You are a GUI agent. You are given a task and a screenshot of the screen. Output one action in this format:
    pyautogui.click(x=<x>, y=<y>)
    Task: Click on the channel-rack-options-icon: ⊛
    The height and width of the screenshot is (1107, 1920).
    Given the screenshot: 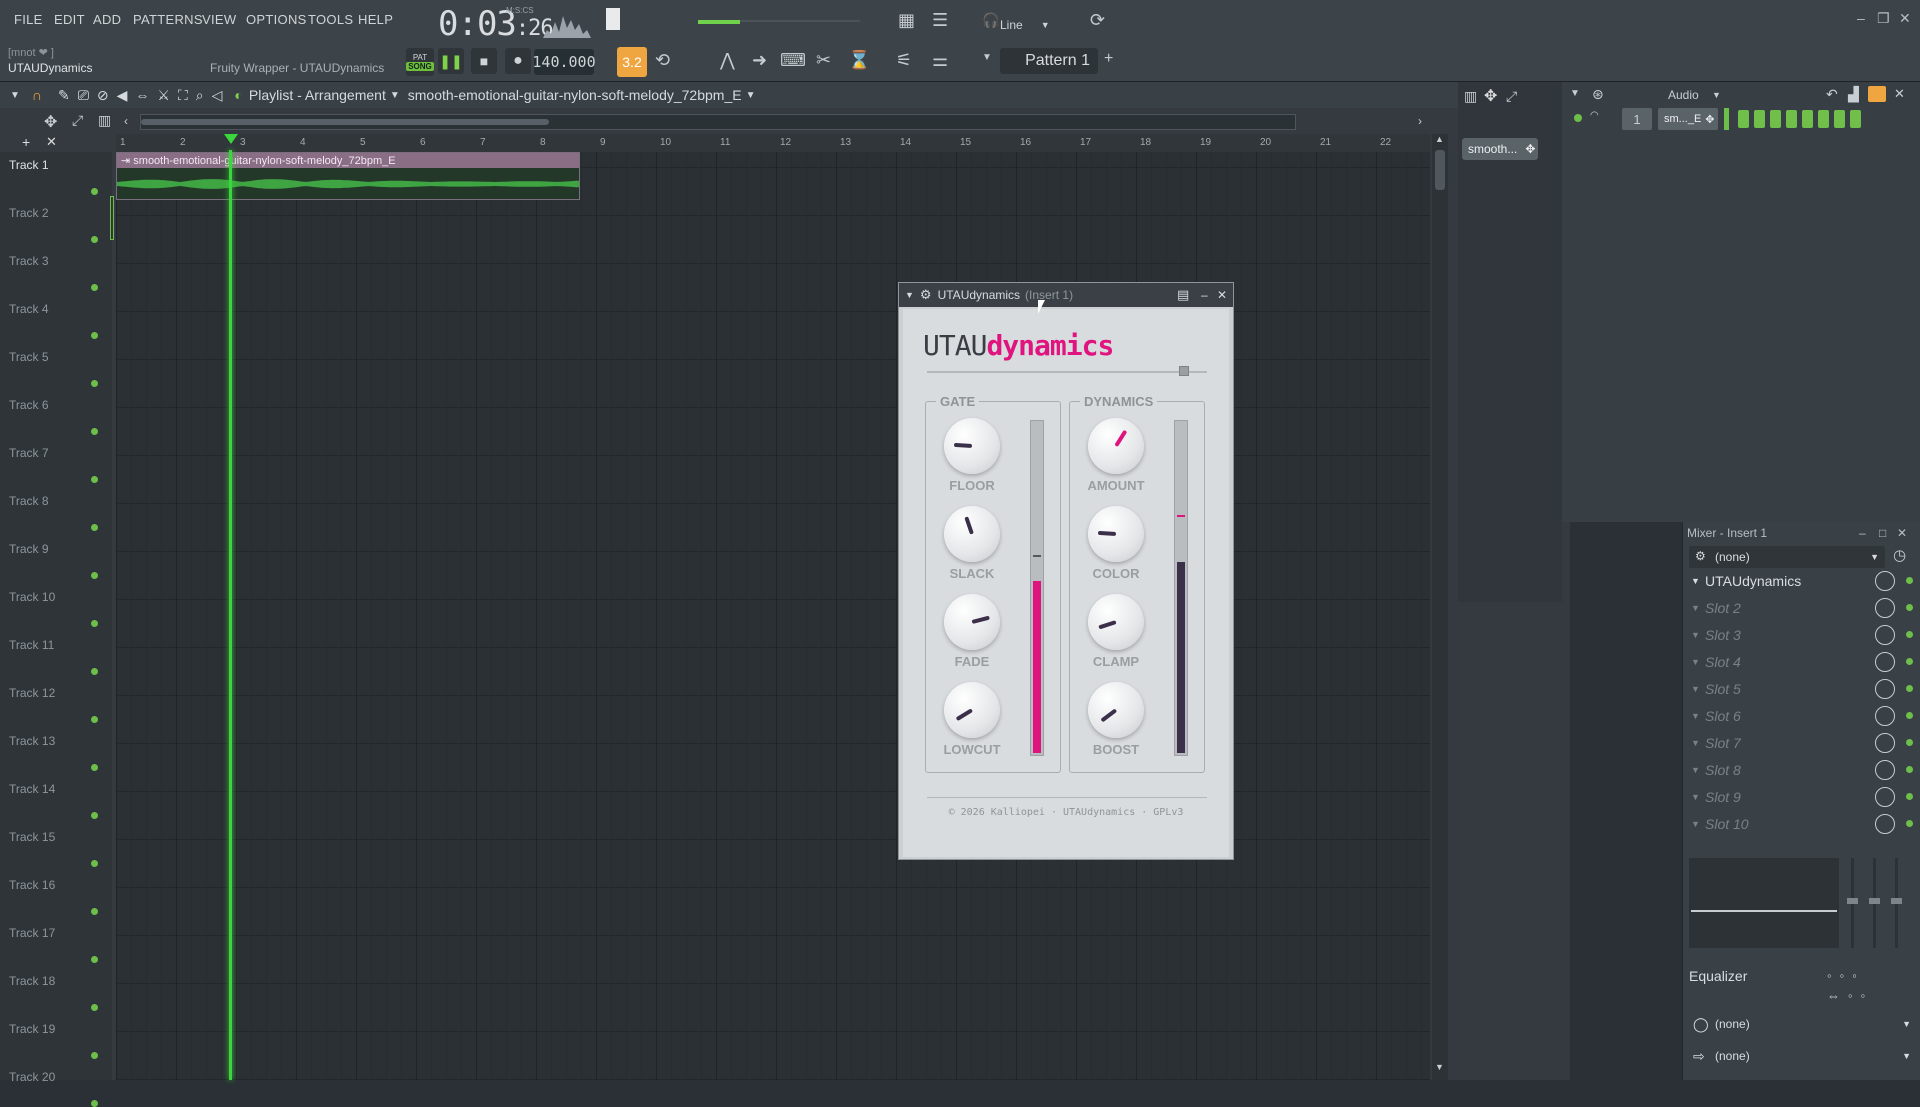 What is the action you would take?
    pyautogui.click(x=1598, y=94)
    